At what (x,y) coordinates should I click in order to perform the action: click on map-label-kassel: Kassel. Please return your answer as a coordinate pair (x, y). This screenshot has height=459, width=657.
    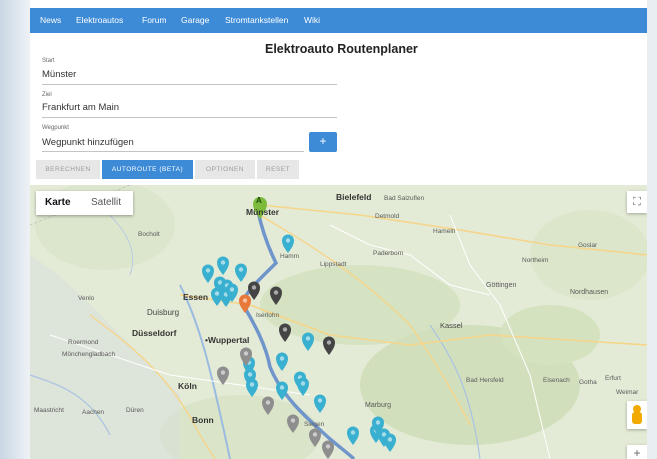
    Looking at the image, I should click on (451, 325).